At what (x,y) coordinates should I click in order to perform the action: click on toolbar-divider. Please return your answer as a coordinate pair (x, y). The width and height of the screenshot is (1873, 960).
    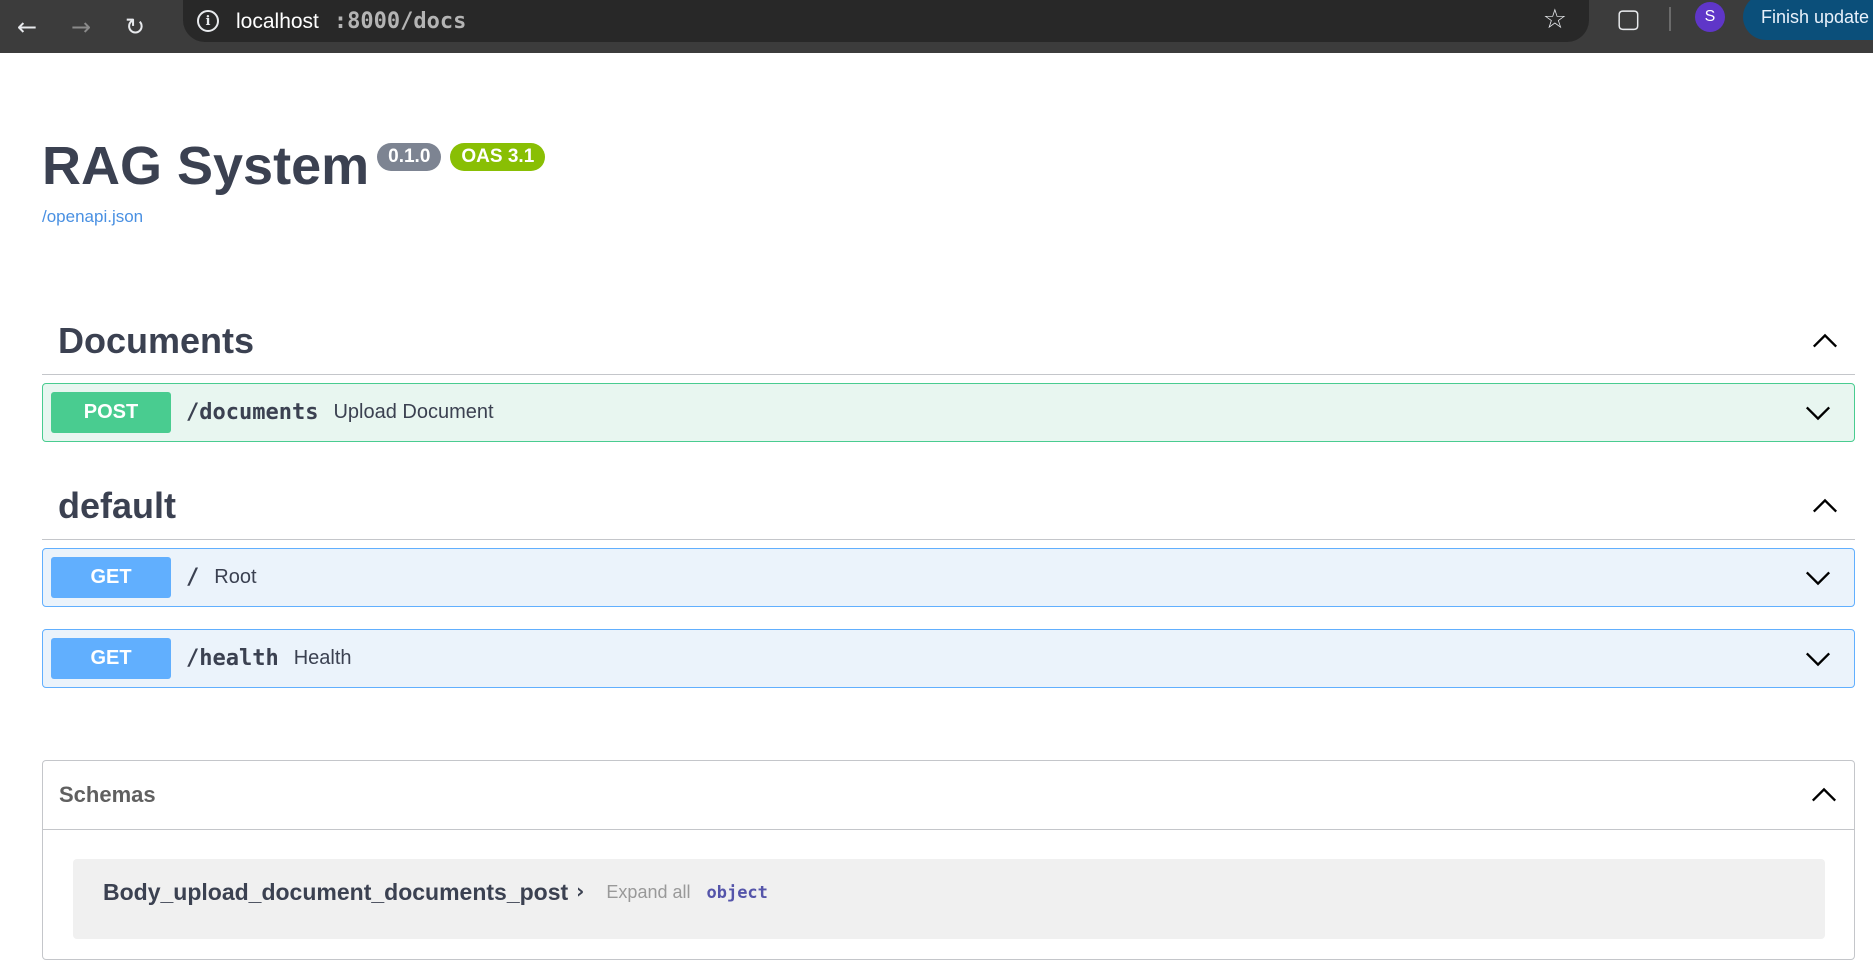
    Looking at the image, I should click on (1670, 19).